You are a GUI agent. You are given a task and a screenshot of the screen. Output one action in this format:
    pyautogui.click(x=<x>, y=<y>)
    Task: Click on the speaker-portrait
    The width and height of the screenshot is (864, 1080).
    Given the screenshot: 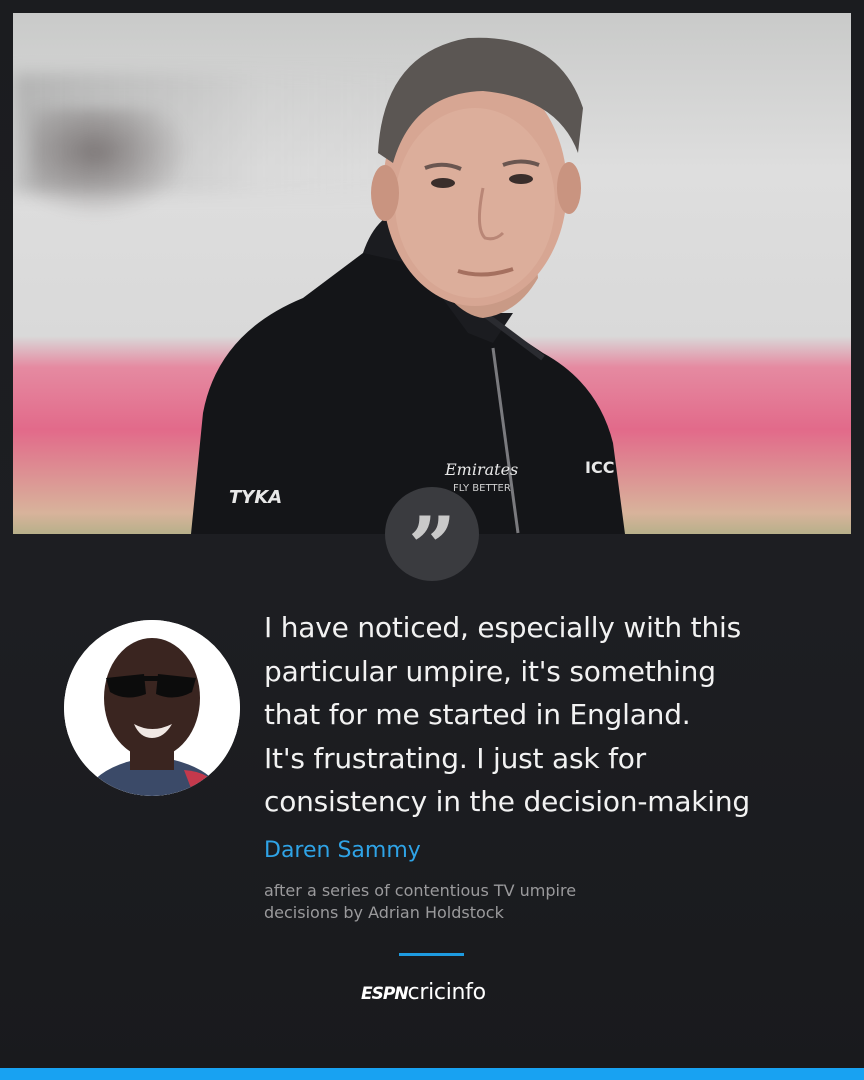 What is the action you would take?
    pyautogui.click(x=152, y=708)
    